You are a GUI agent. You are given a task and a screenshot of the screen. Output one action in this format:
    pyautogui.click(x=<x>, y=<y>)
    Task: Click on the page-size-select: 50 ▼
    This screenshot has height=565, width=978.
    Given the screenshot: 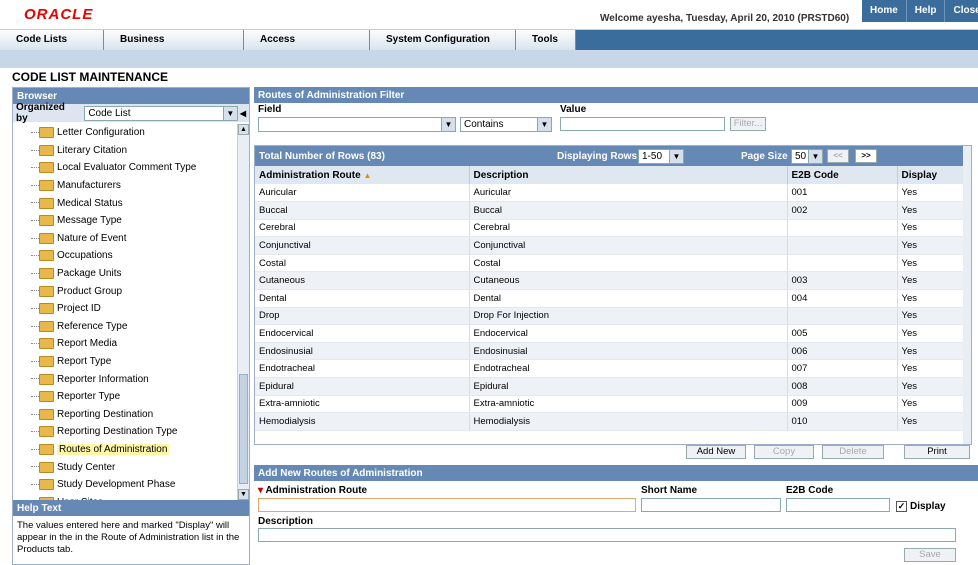 What is the action you would take?
    pyautogui.click(x=807, y=156)
    